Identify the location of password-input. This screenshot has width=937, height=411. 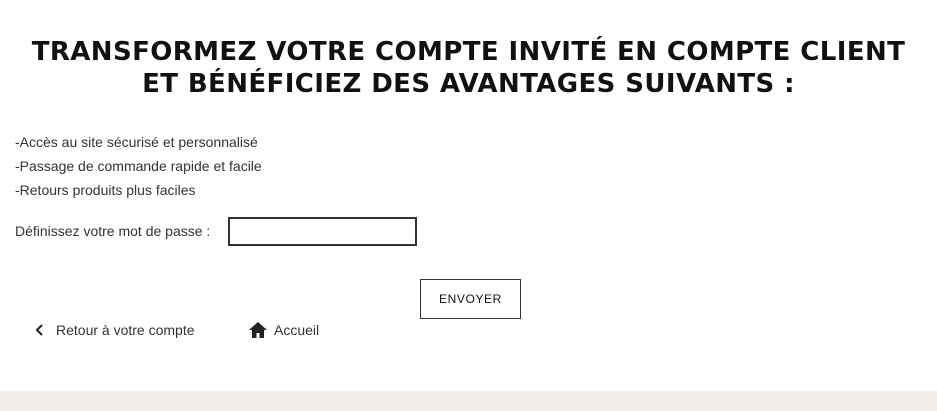
(322, 231).